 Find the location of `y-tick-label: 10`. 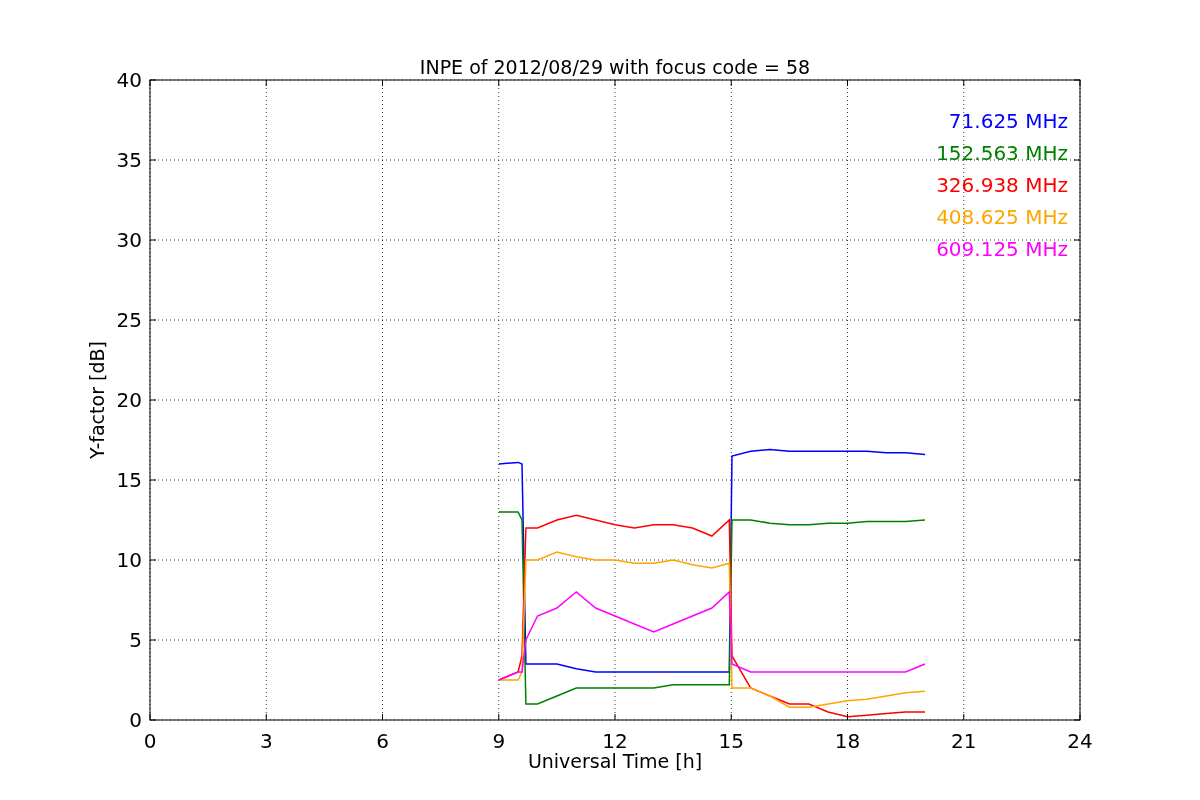

y-tick-label: 10 is located at coordinates (129, 560).